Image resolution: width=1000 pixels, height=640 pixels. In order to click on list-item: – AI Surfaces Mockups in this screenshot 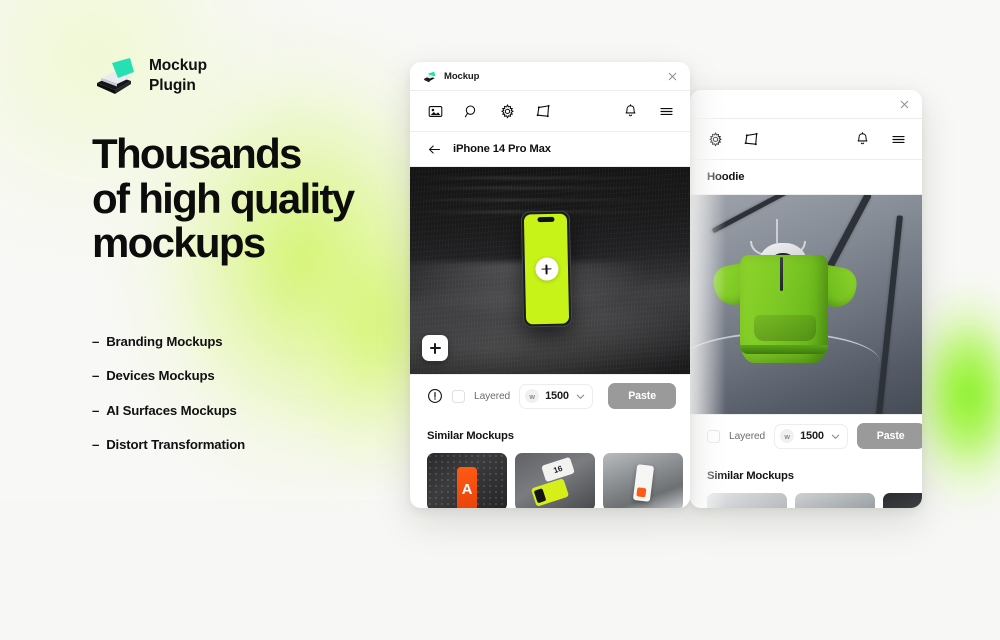, I will do `click(257, 410)`.